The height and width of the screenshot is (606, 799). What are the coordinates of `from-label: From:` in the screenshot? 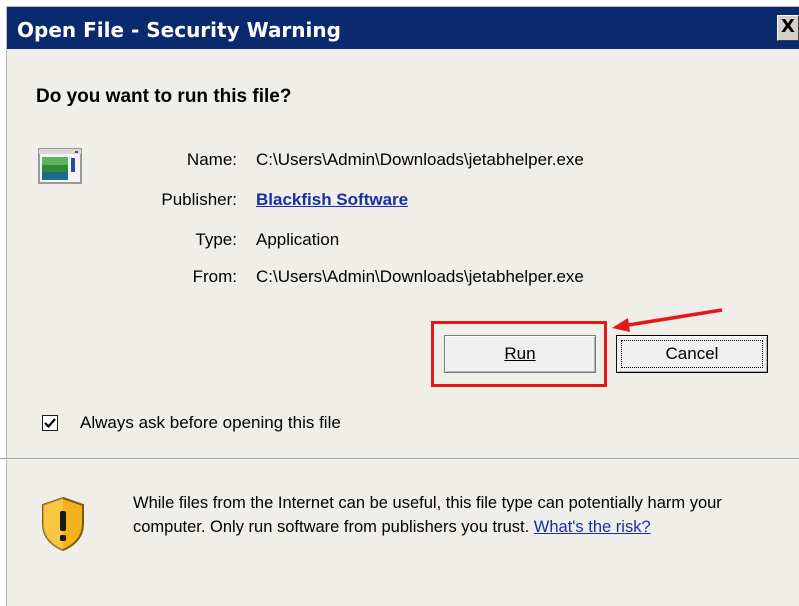 It's located at (214, 276).